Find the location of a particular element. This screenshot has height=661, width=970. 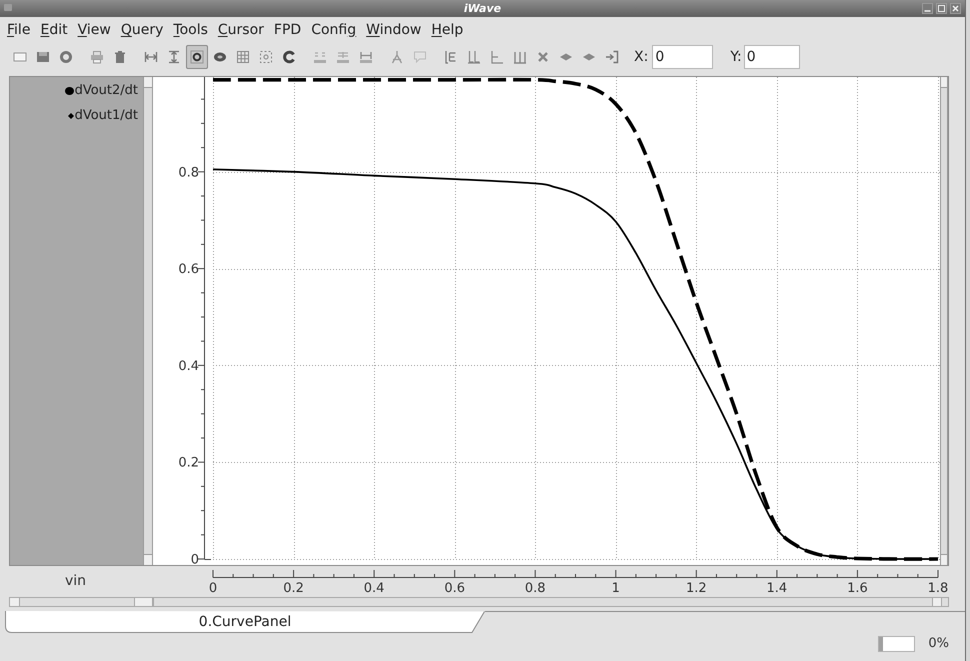

grid-icon is located at coordinates (243, 57).